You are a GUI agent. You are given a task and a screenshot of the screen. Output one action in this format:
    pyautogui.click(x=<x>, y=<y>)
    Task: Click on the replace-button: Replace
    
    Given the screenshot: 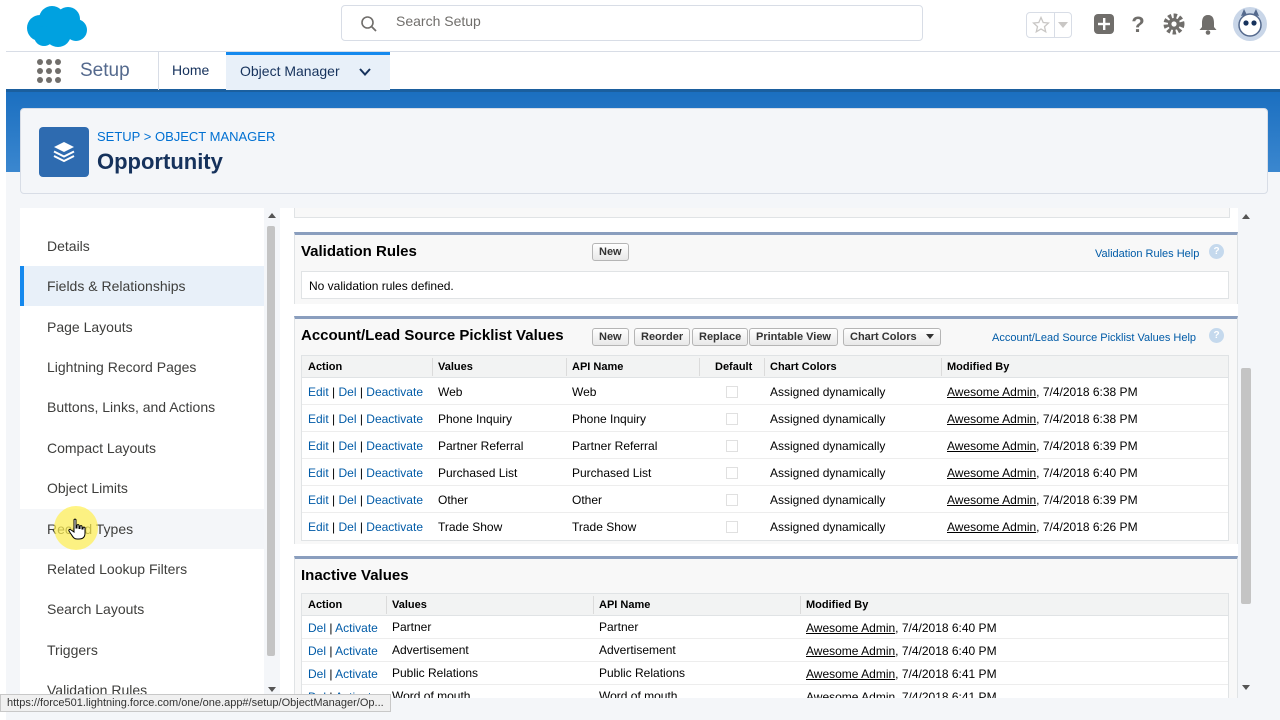 What is the action you would take?
    pyautogui.click(x=720, y=337)
    